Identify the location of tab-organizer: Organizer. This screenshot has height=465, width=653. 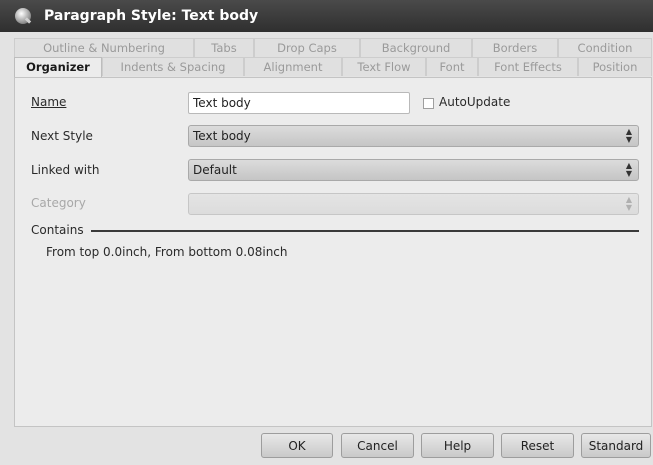
(58, 67).